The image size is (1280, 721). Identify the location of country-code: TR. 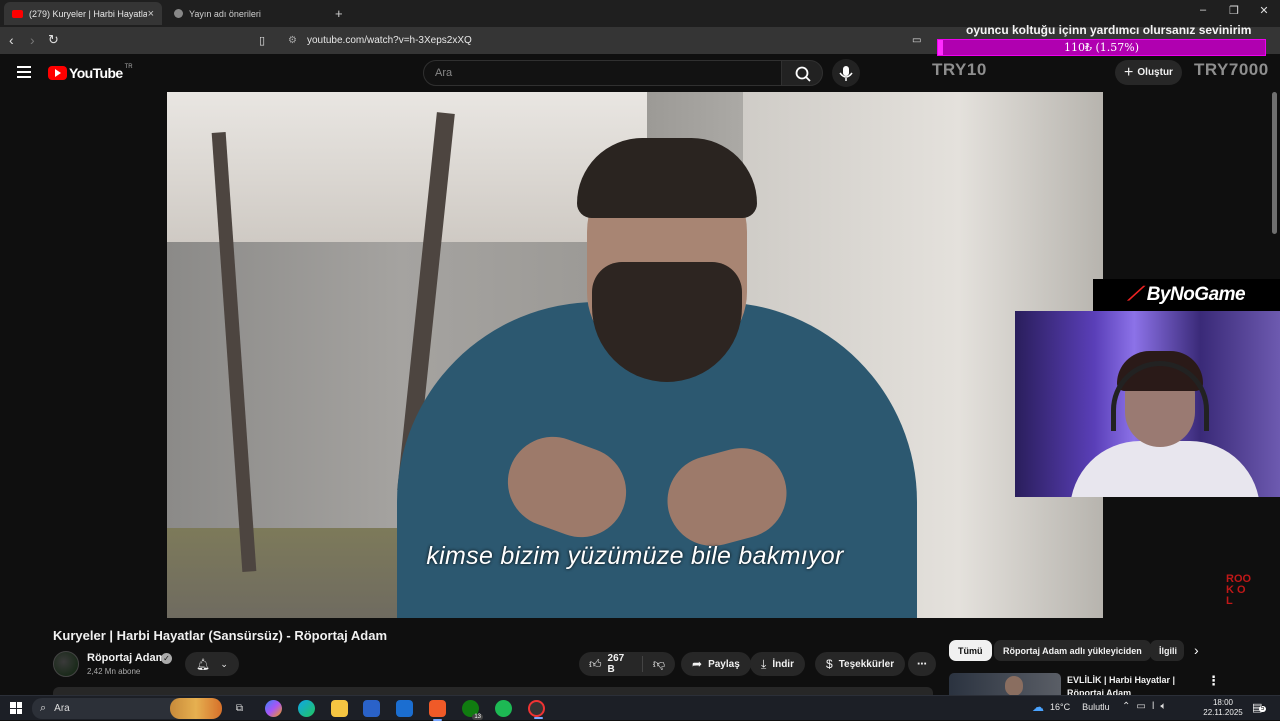
(128, 67).